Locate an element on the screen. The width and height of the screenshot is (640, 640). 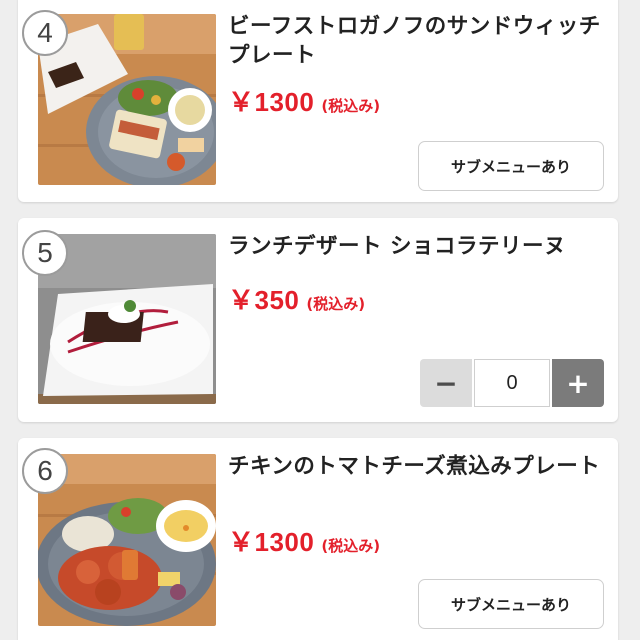
increment-button: + is located at coordinates (578, 383).